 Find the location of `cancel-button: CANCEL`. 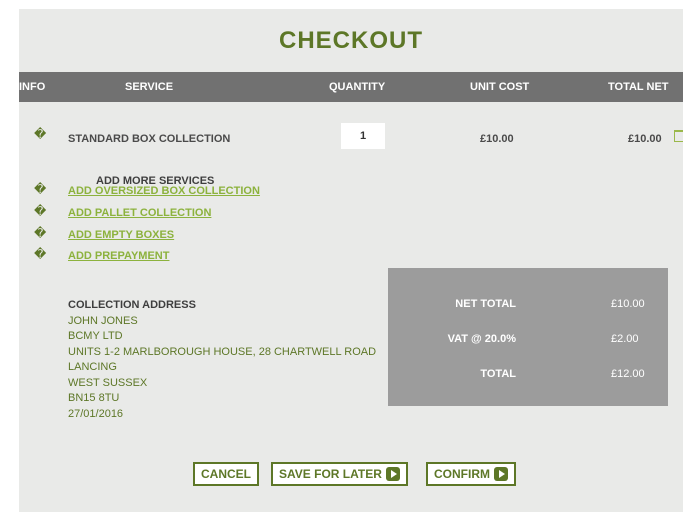

cancel-button: CANCEL is located at coordinates (226, 474).